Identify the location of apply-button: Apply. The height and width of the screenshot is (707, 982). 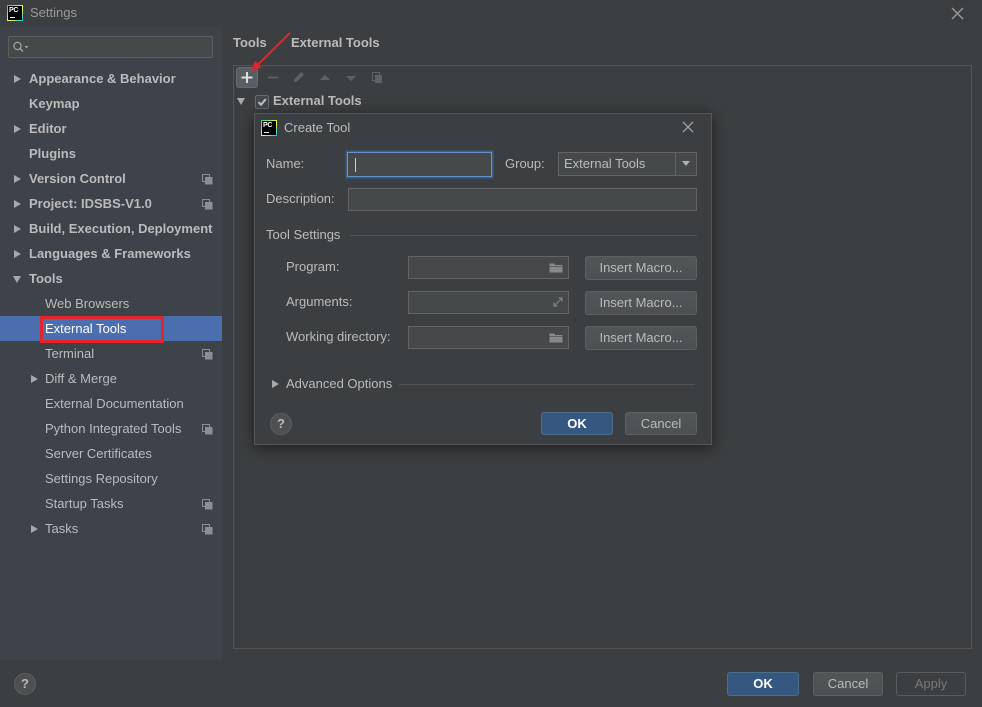
(931, 684).